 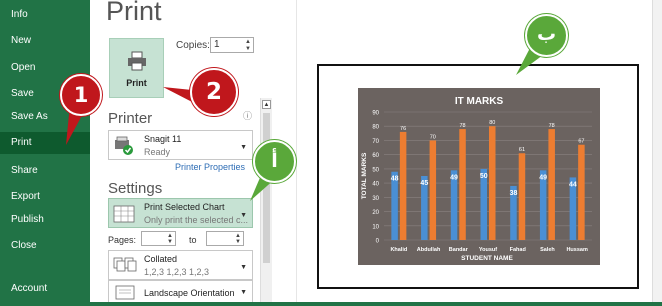 What do you see at coordinates (137, 61) in the screenshot?
I see `printer-icon` at bounding box center [137, 61].